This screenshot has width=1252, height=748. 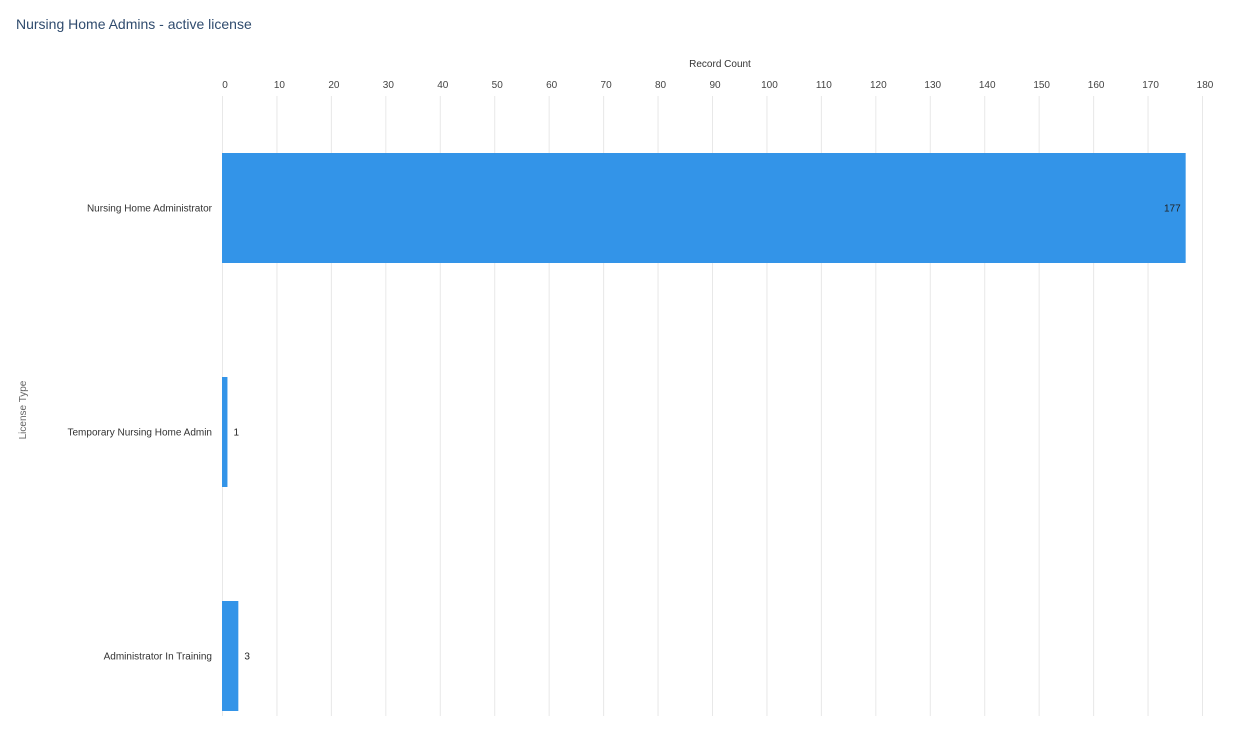 I want to click on y-axis-title: License Type, so click(x=23, y=409).